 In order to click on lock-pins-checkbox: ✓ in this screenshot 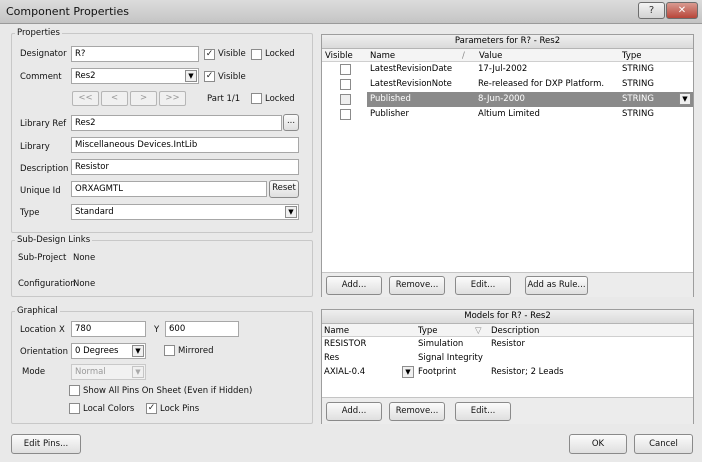, I will do `click(151, 408)`.